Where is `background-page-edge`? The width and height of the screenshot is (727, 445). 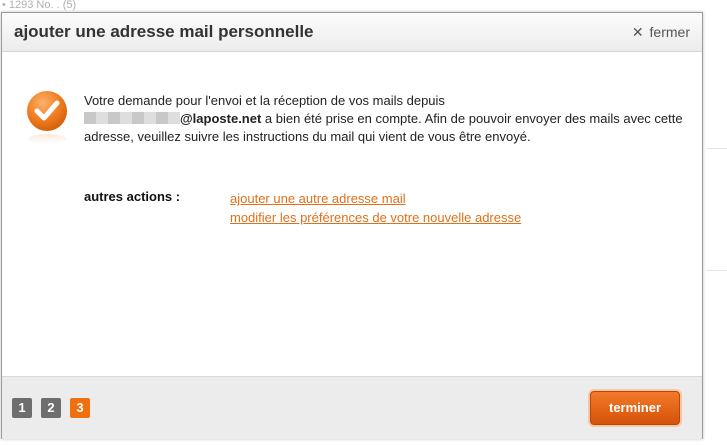 background-page-edge is located at coordinates (715, 222).